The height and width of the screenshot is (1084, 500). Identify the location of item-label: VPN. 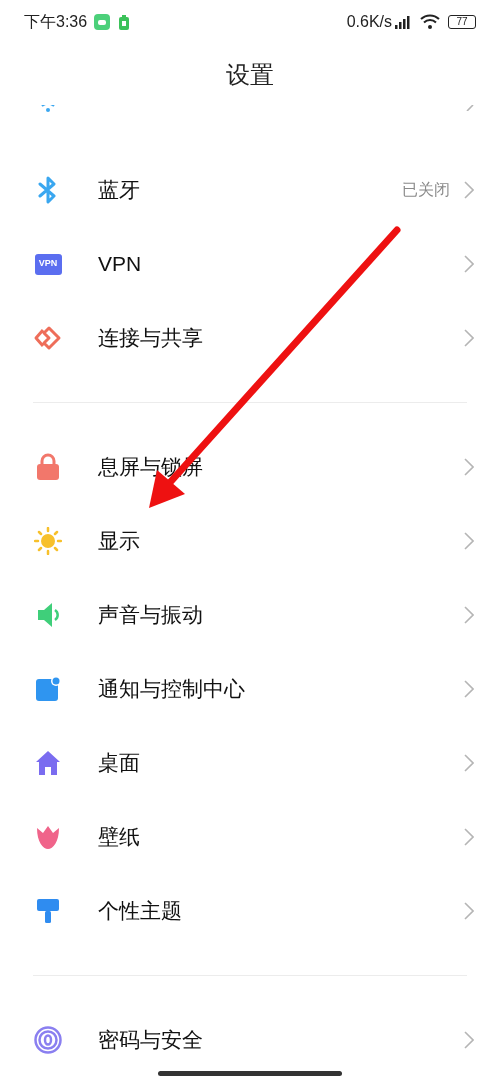
(120, 264).